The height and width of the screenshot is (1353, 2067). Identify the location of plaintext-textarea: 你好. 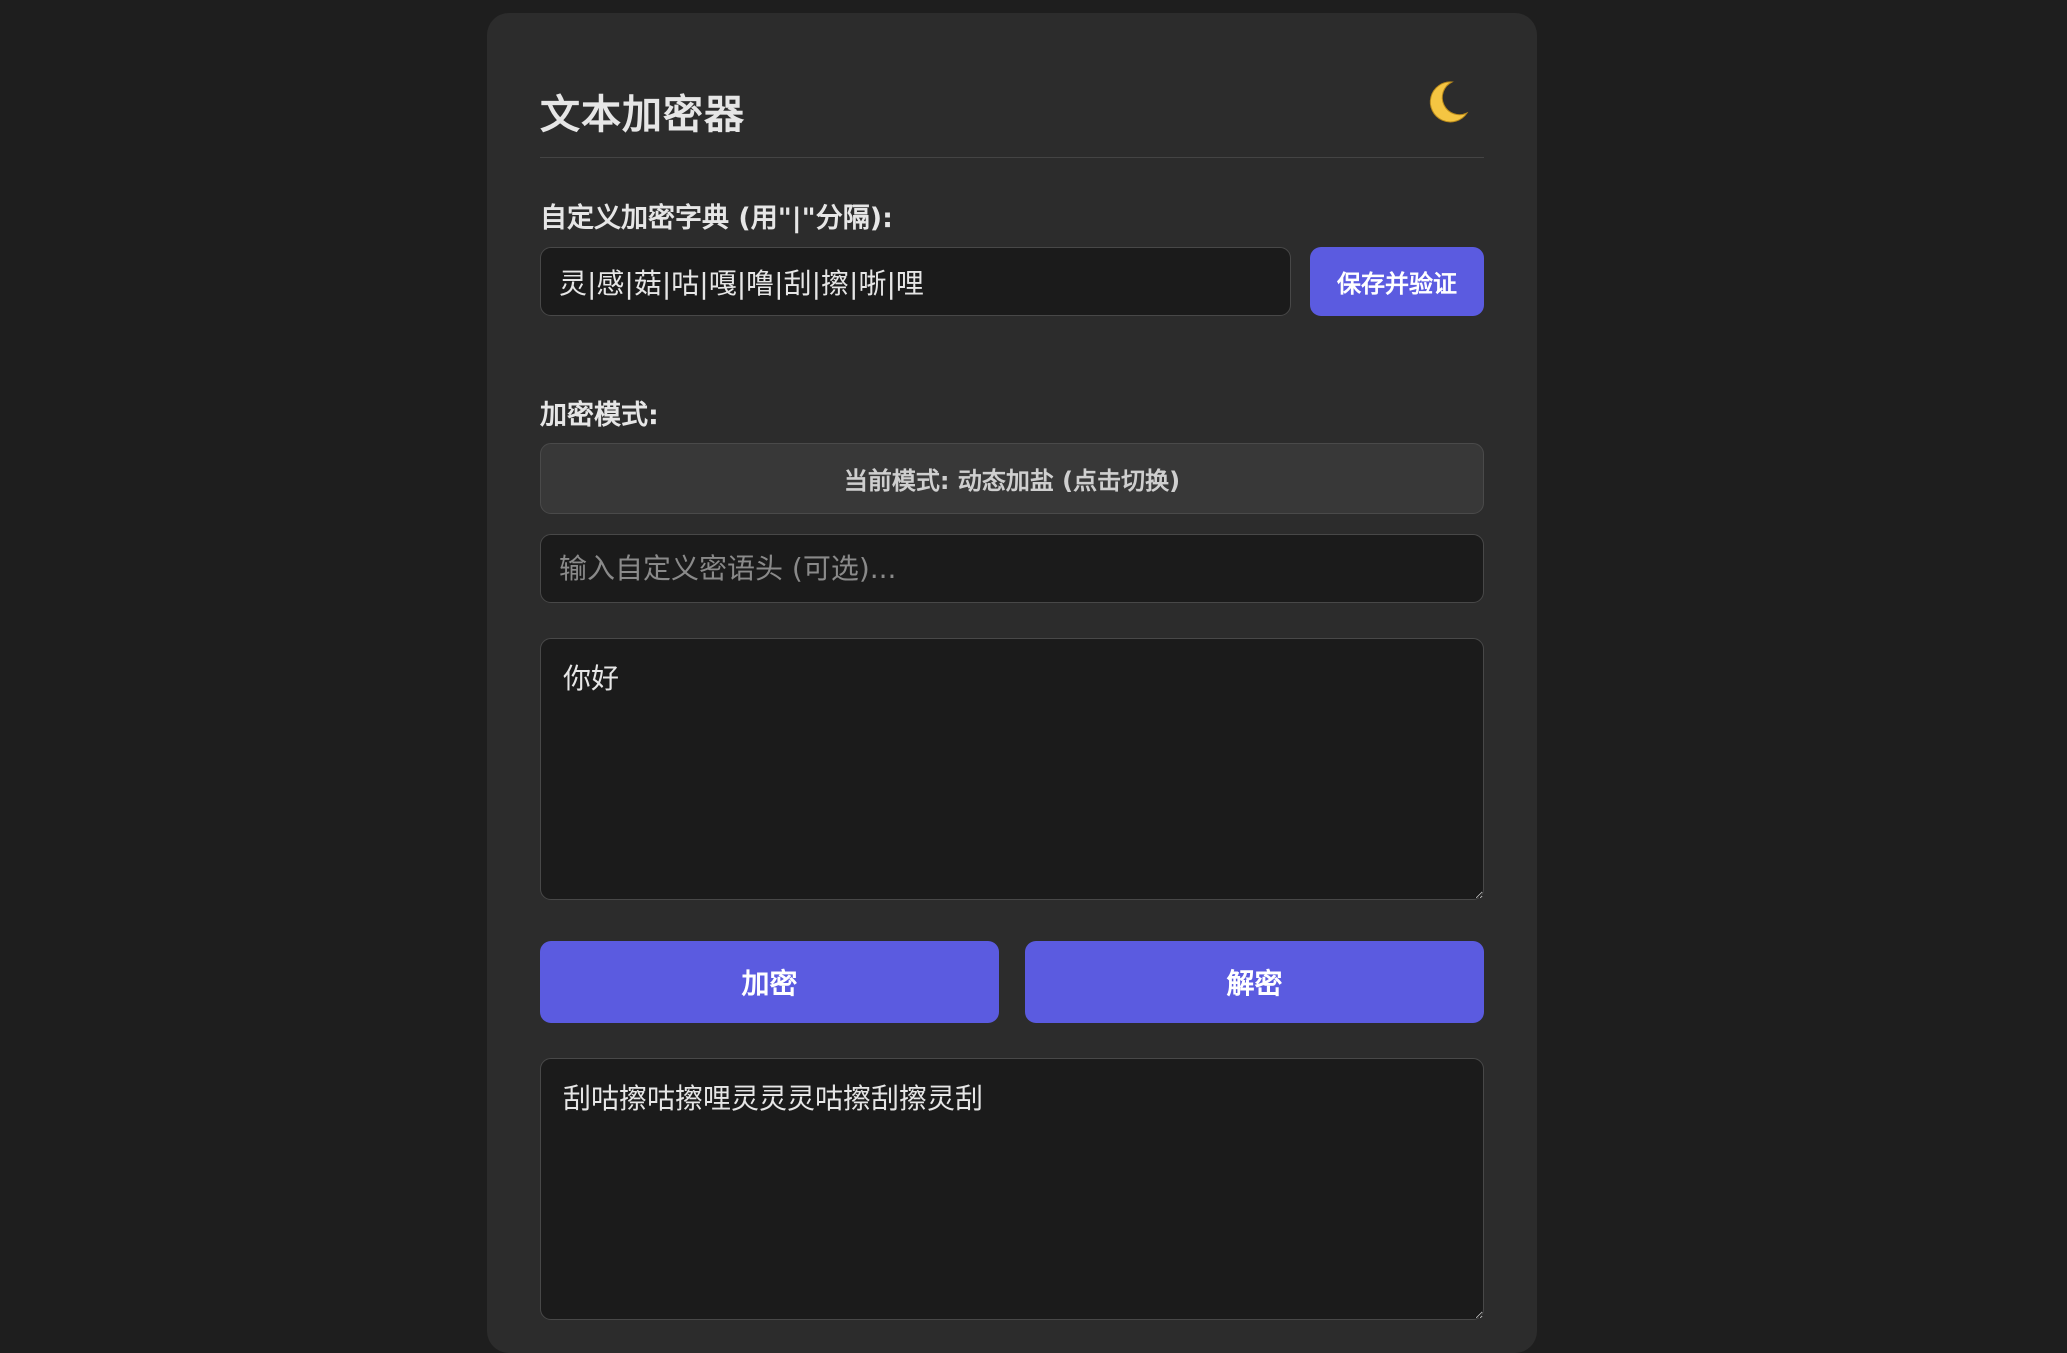
(1012, 769).